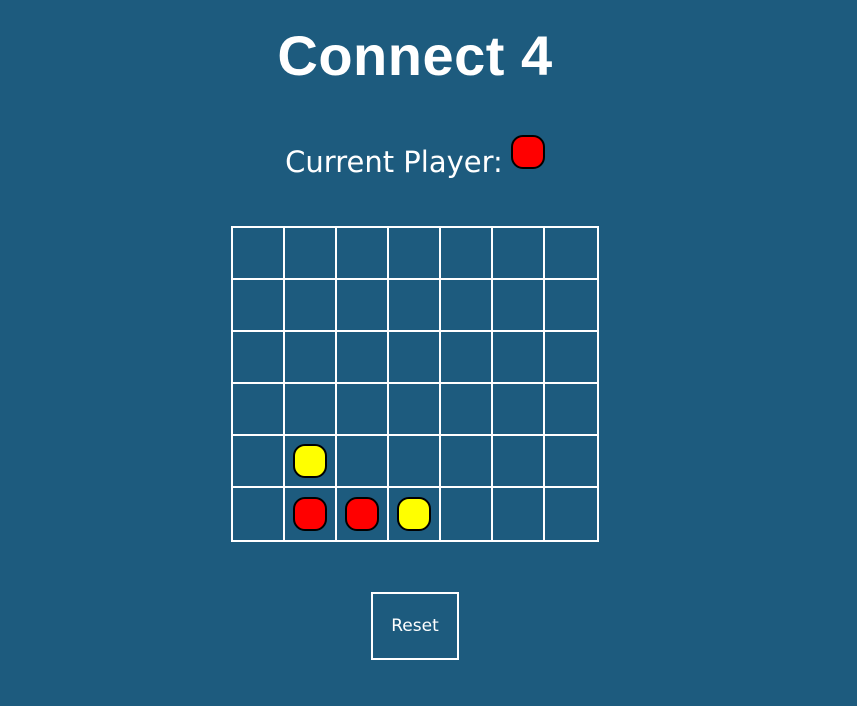  Describe the element at coordinates (527, 152) in the screenshot. I see `current-player-disc` at that location.